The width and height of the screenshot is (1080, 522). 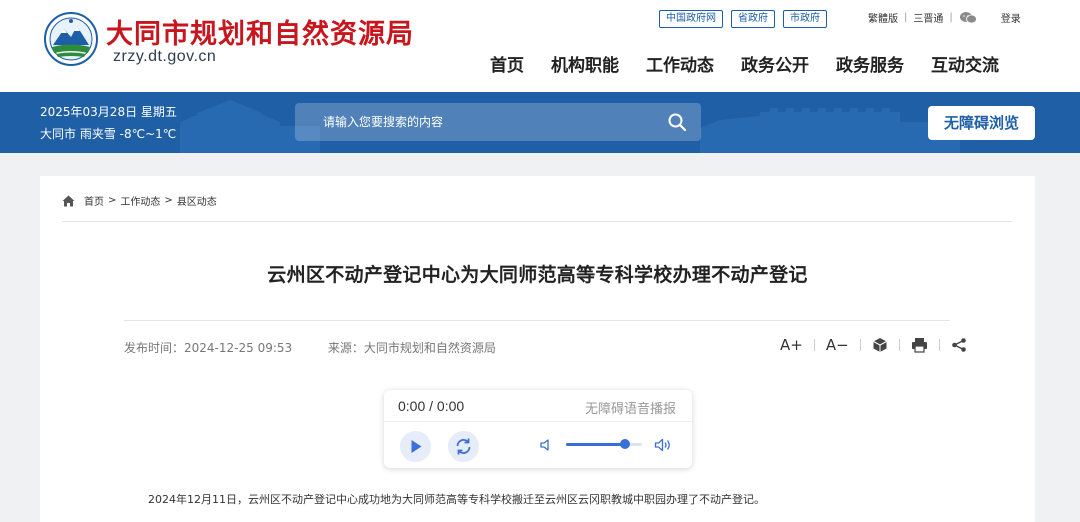 What do you see at coordinates (585, 63) in the screenshot?
I see `nav-functions: 机构职能` at bounding box center [585, 63].